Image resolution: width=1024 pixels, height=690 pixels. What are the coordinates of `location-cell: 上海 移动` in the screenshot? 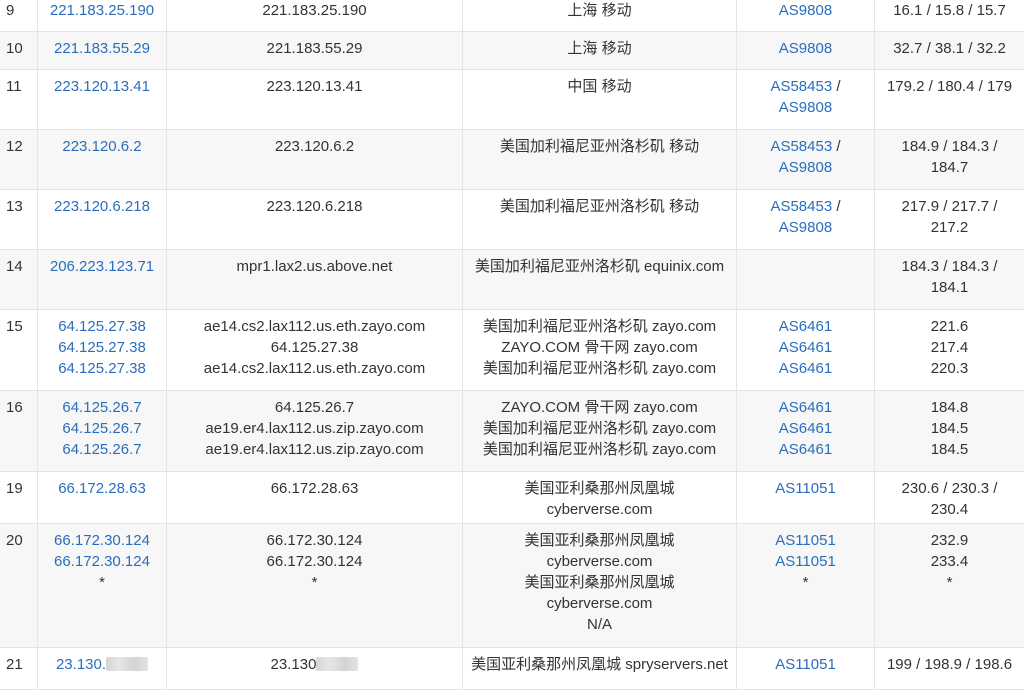 It's located at (600, 15).